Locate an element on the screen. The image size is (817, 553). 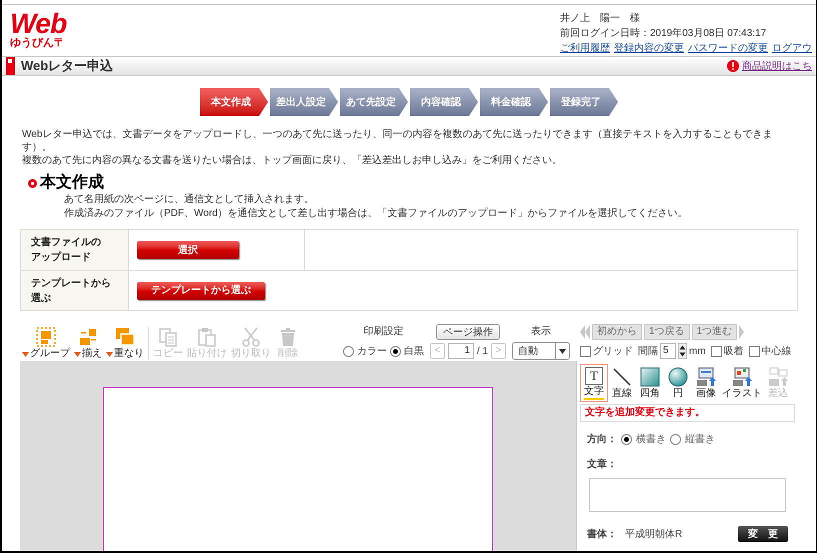
hint-message: 文字を追加変更できます。 is located at coordinates (687, 413).